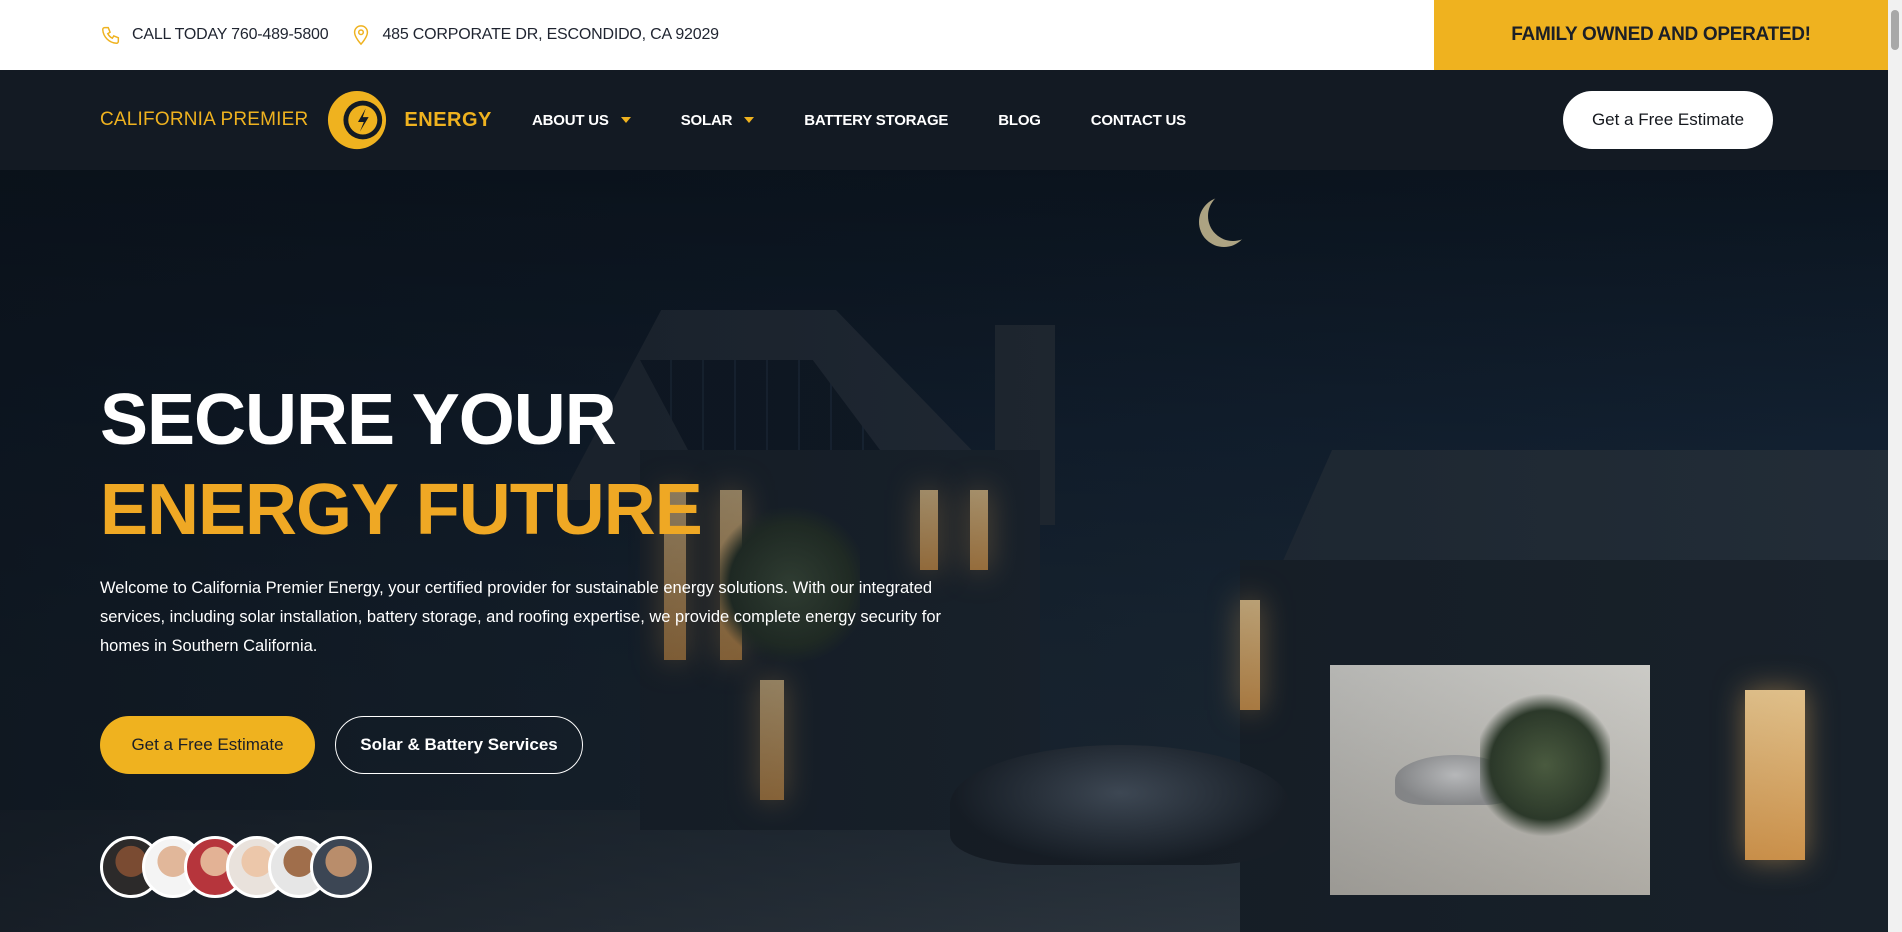  I want to click on hero-title-line-1: SECURE YOUR, so click(358, 420).